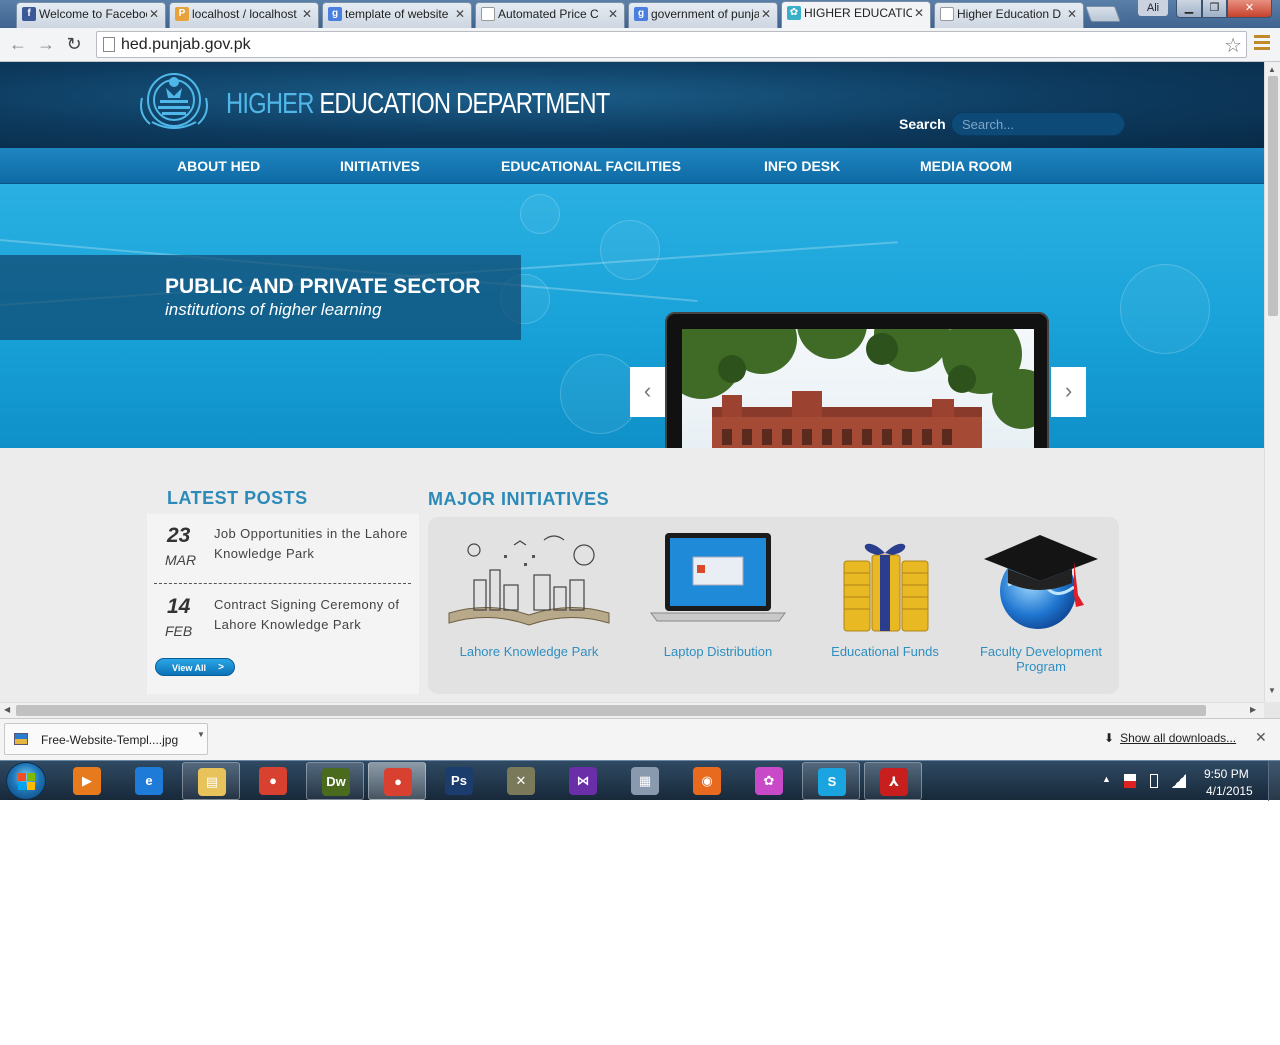 This screenshot has width=1280, height=1045. I want to click on slider-next-button: ›, so click(1068, 392).